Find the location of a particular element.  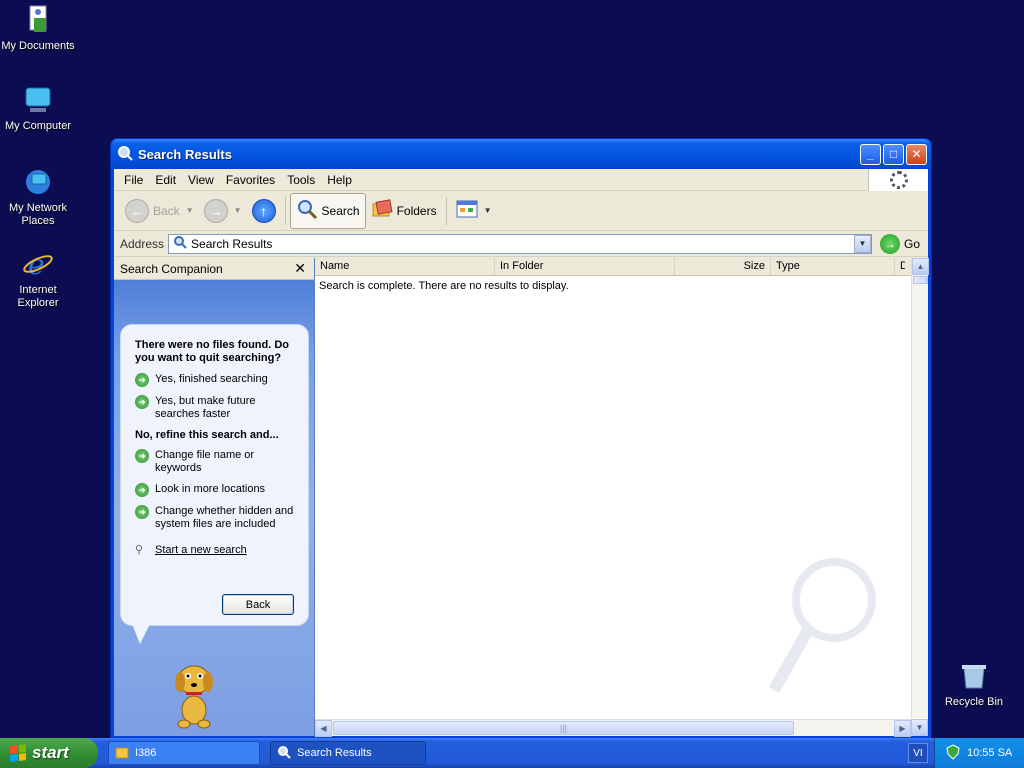

address-bar: Address Search Results ▼ → Go is located at coordinates (521, 244).